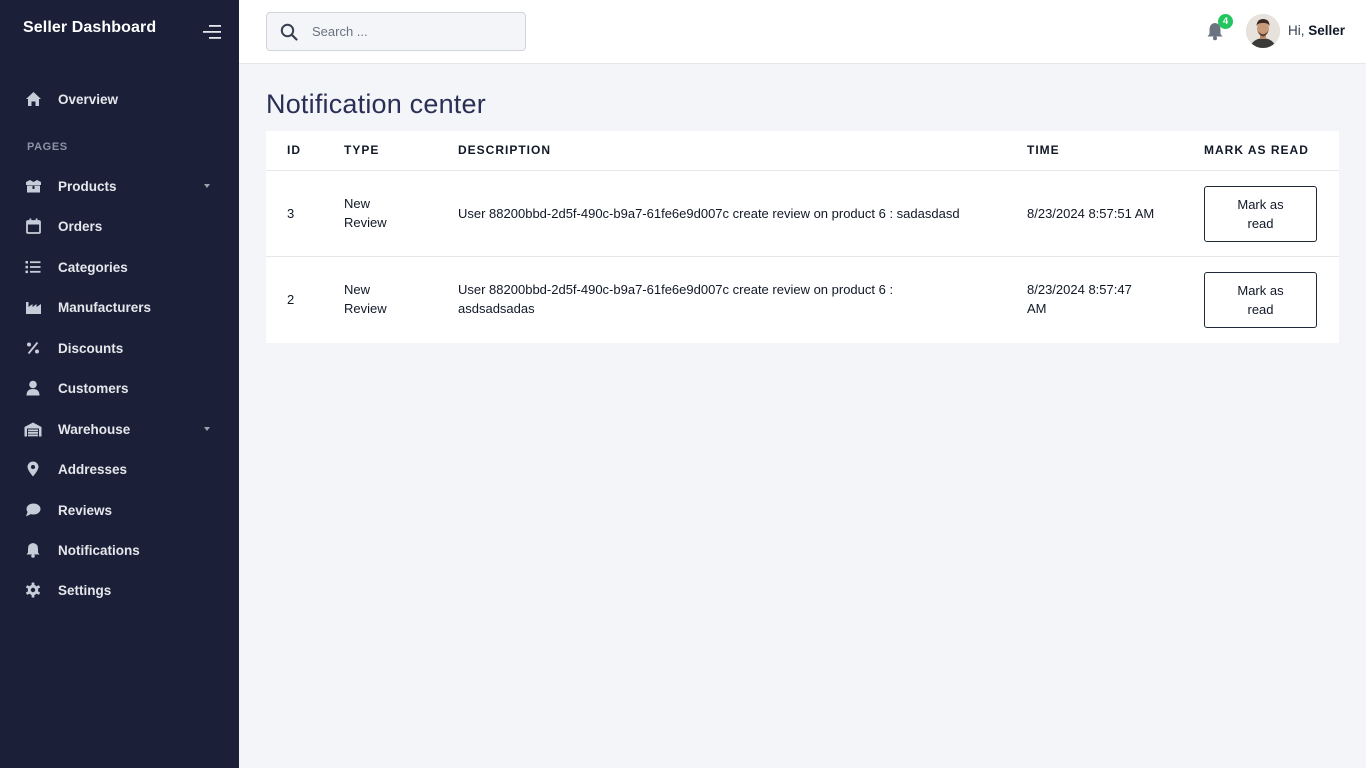 This screenshot has height=768, width=1366. Describe the element at coordinates (88, 99) in the screenshot. I see `sidebar-item-label: Overview` at that location.